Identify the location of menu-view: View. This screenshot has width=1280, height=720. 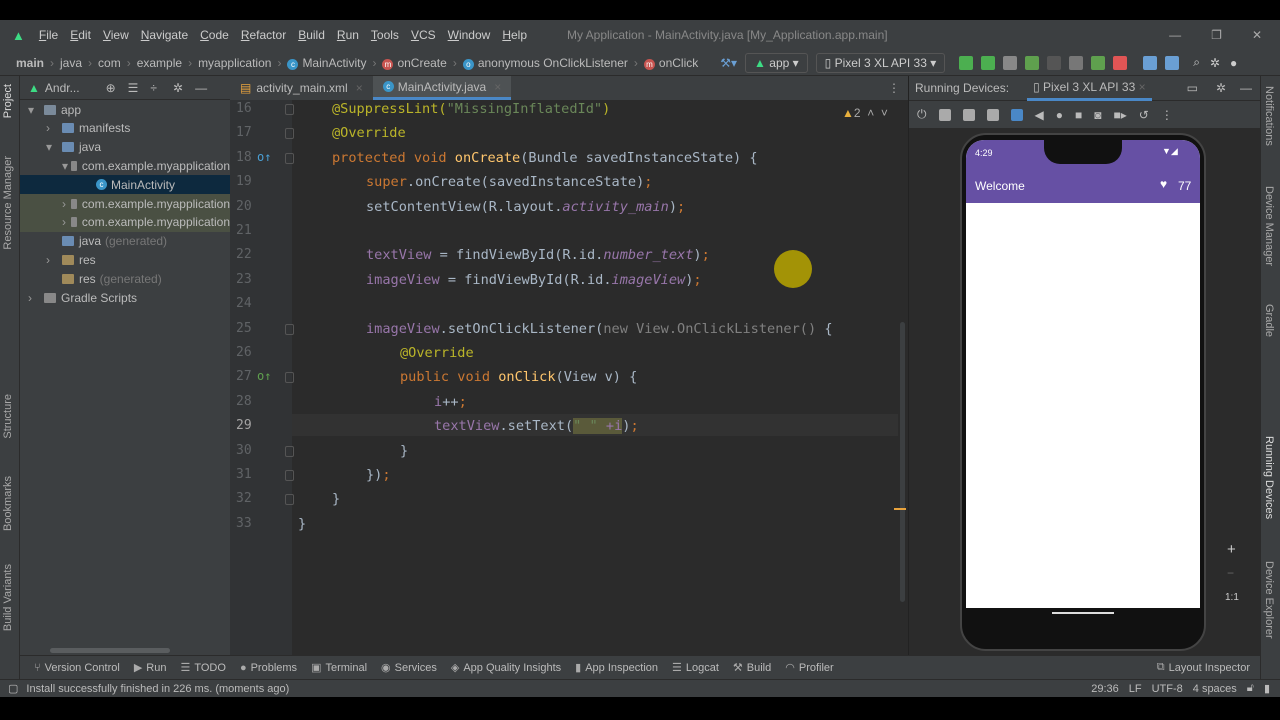
(116, 35).